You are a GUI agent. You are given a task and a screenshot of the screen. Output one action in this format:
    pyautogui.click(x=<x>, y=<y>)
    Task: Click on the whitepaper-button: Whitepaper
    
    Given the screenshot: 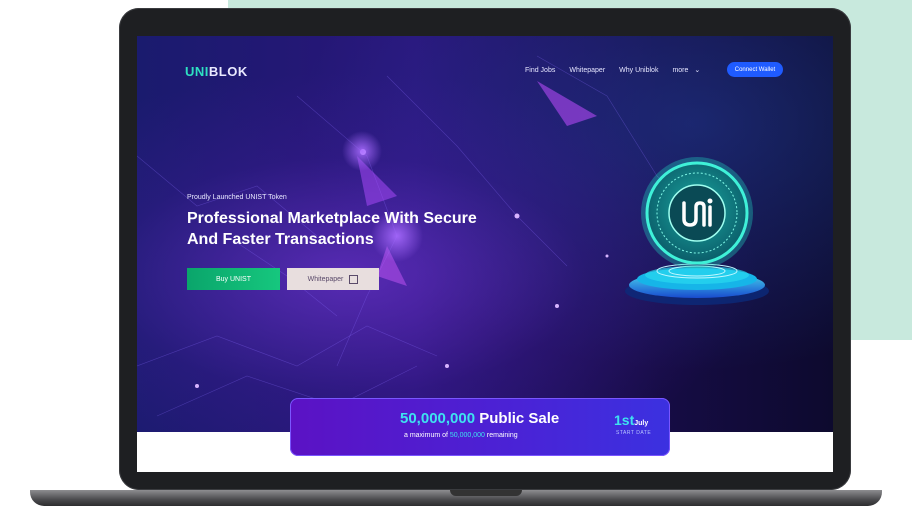 What is the action you would take?
    pyautogui.click(x=333, y=279)
    